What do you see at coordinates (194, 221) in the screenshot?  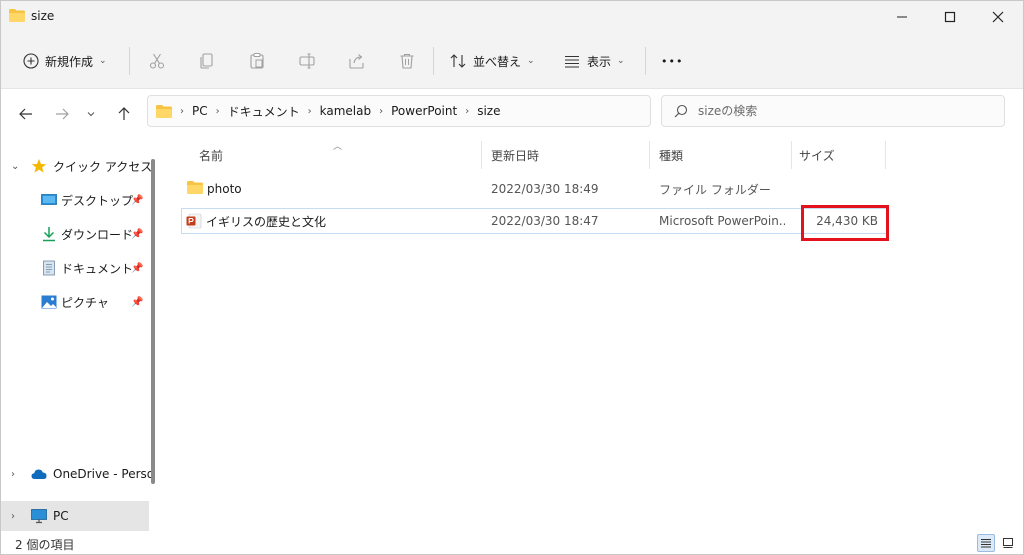 I see `powerpoint-icon` at bounding box center [194, 221].